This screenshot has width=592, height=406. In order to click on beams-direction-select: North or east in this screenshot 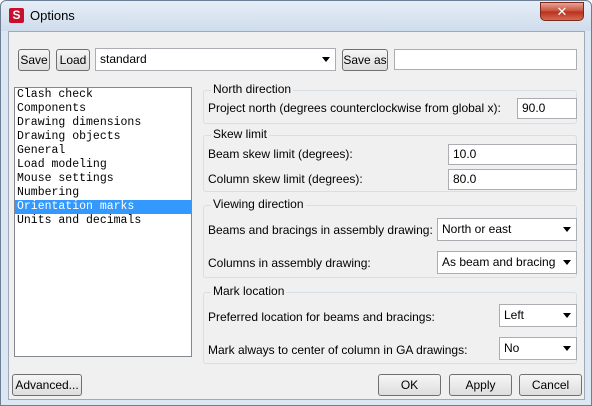, I will do `click(507, 229)`.